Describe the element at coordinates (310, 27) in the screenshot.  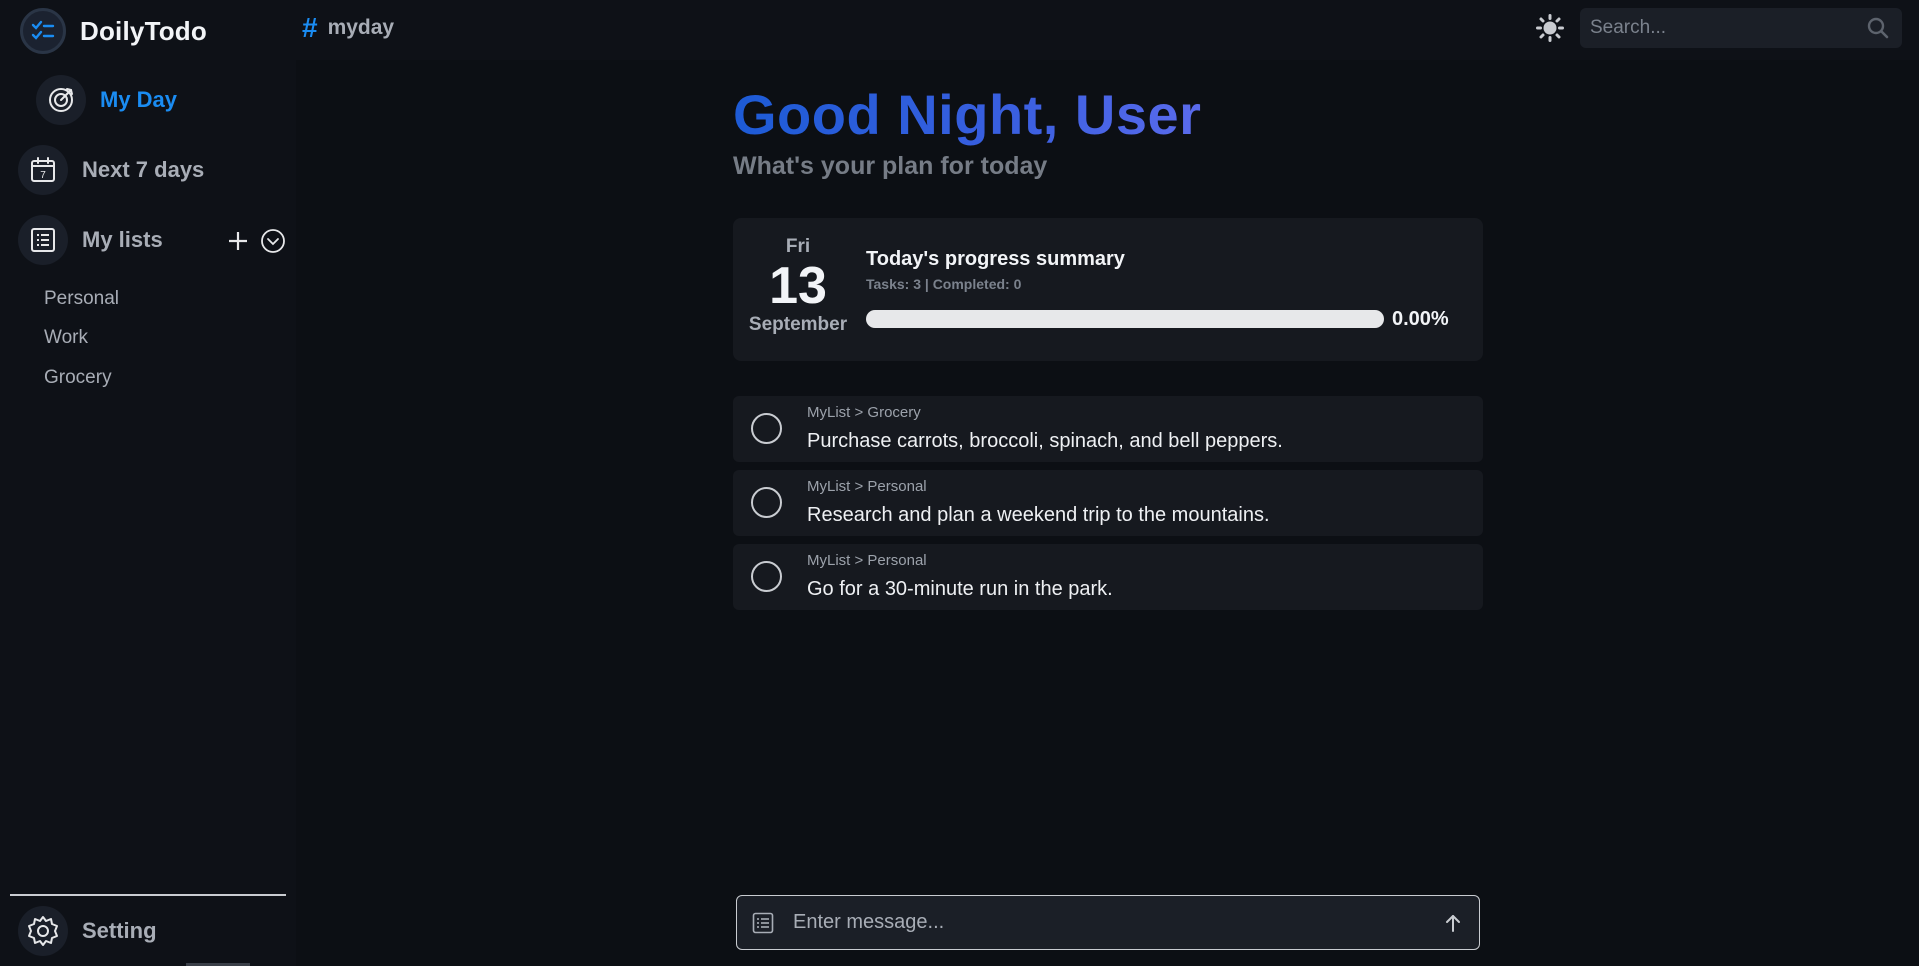
I see `hash-icon: #` at that location.